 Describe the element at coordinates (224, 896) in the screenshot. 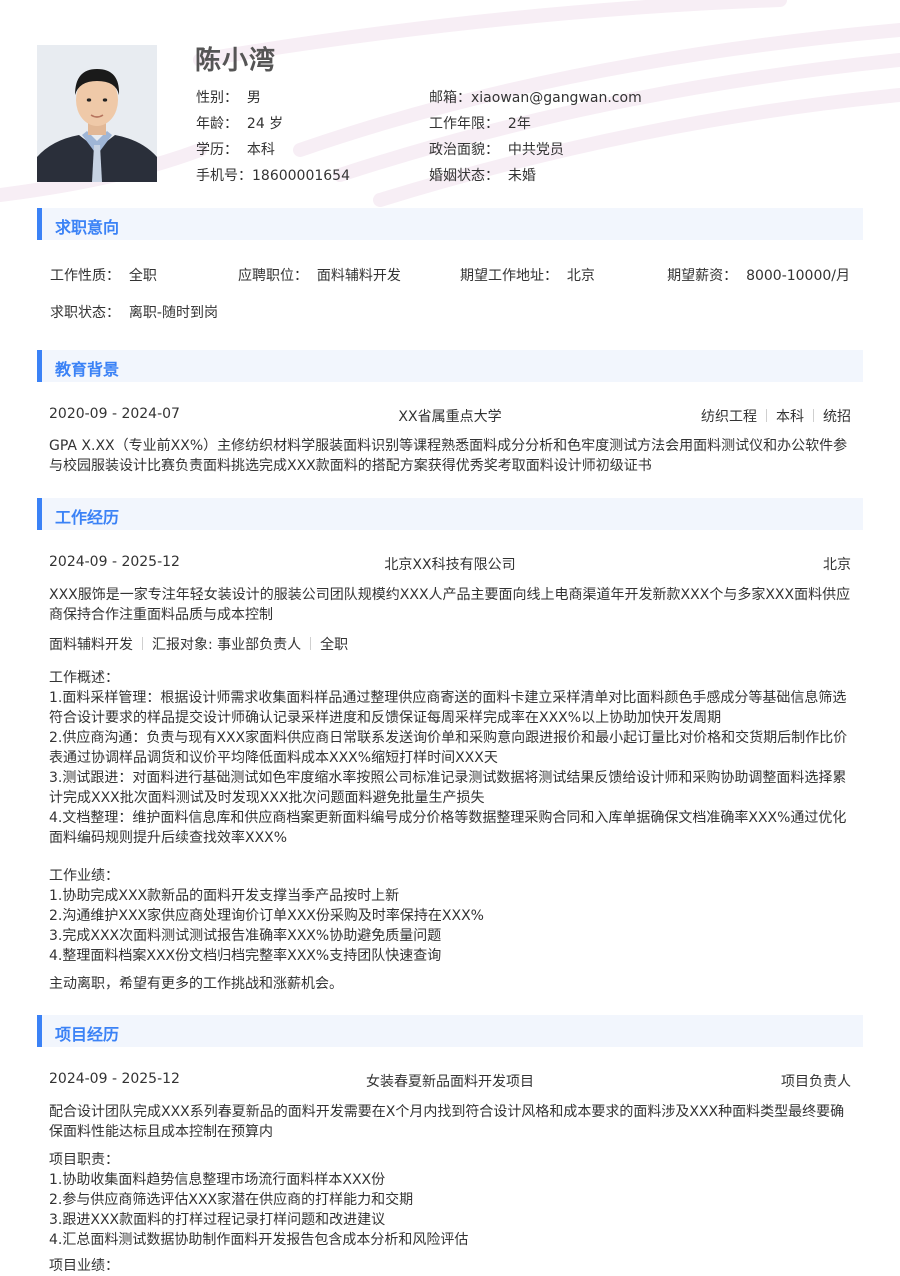

I see `achievement-item: 1.协助完成XXX款新品的面料开发支撑当季产品按时上新` at that location.